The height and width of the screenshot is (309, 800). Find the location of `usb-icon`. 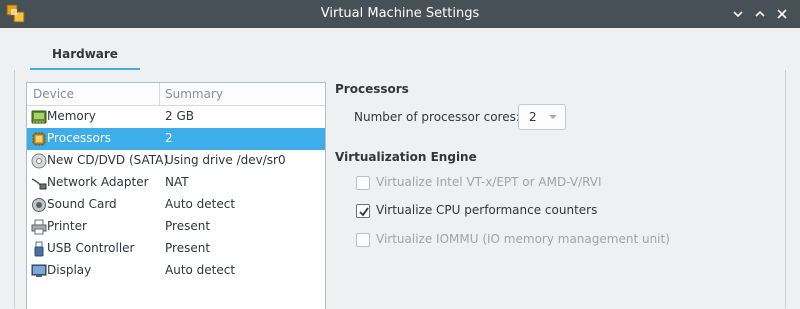

usb-icon is located at coordinates (39, 249).